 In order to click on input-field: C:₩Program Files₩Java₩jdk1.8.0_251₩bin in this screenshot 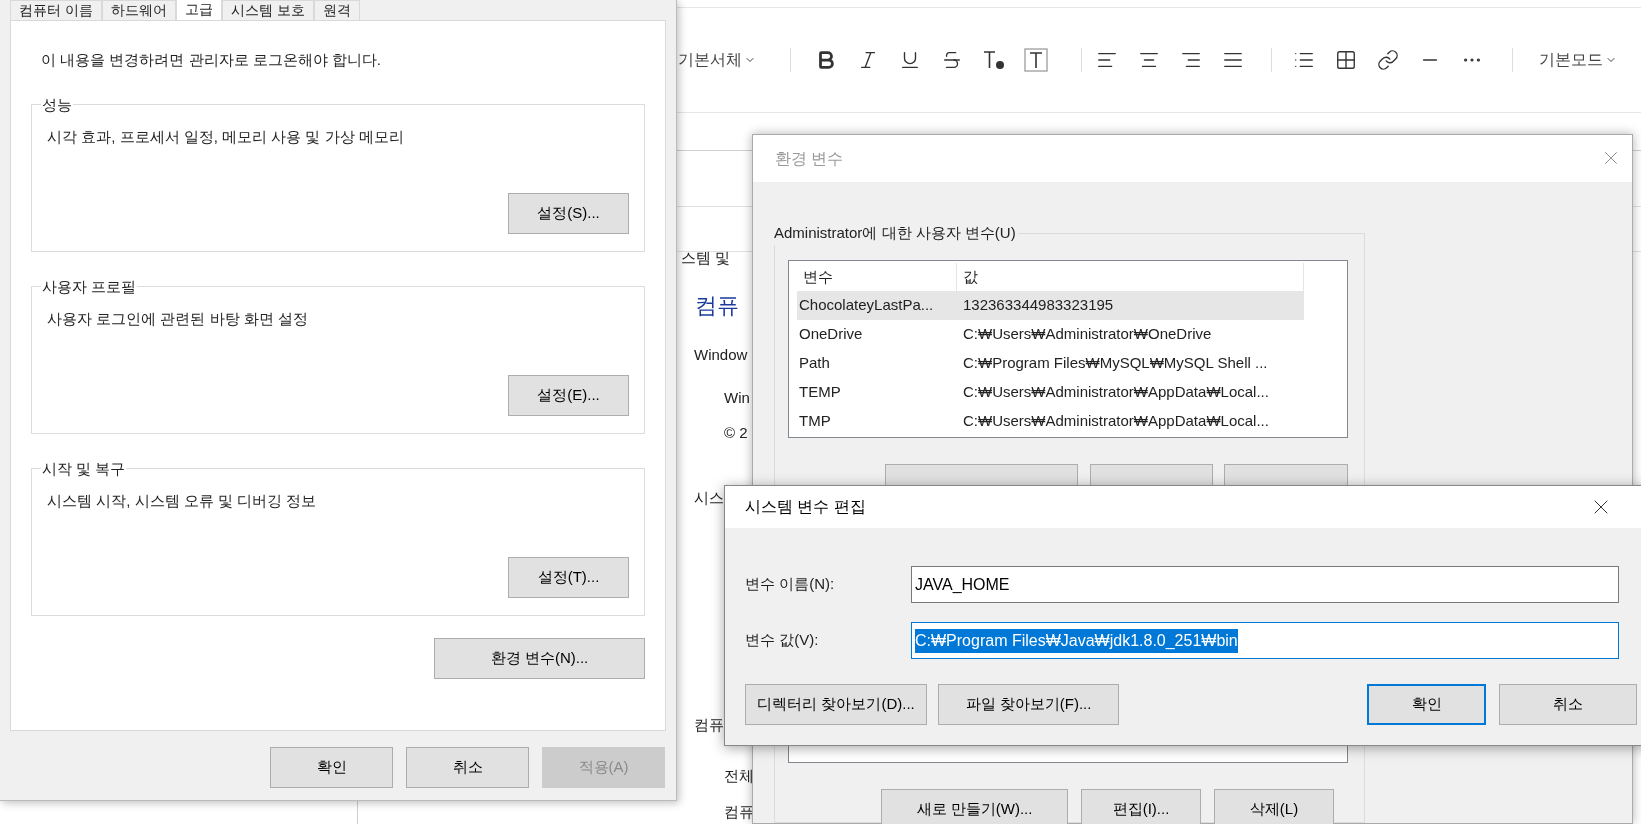, I will do `click(1265, 640)`.